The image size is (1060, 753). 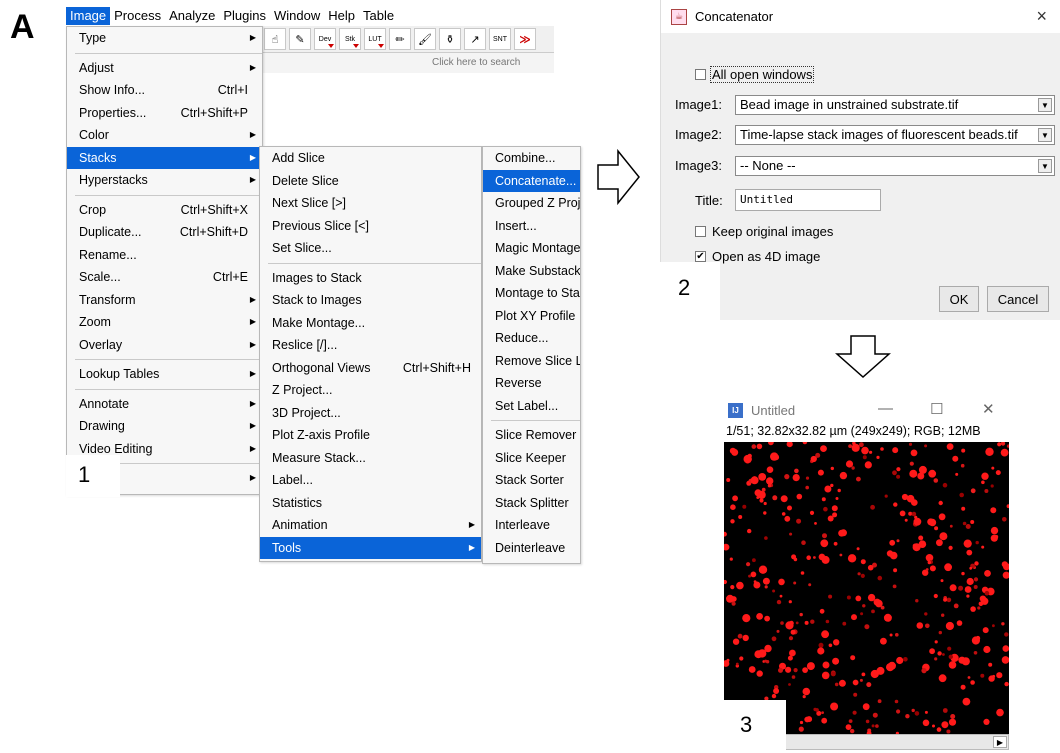 What do you see at coordinates (164, 232) in the screenshot?
I see `menu-item-duplicate: Duplicate... Ctrl+Shift+D` at bounding box center [164, 232].